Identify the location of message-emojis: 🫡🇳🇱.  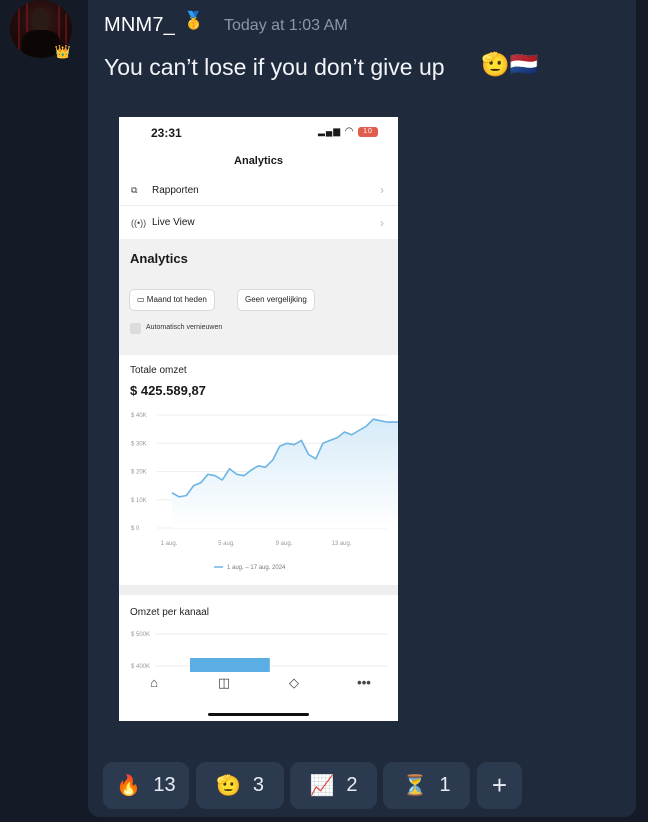
(510, 64).